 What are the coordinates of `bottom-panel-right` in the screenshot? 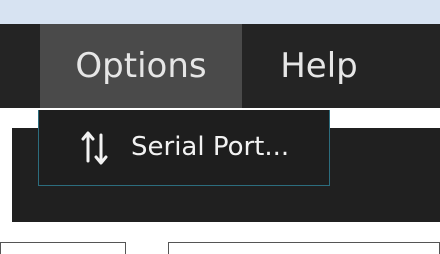 It's located at (304, 248).